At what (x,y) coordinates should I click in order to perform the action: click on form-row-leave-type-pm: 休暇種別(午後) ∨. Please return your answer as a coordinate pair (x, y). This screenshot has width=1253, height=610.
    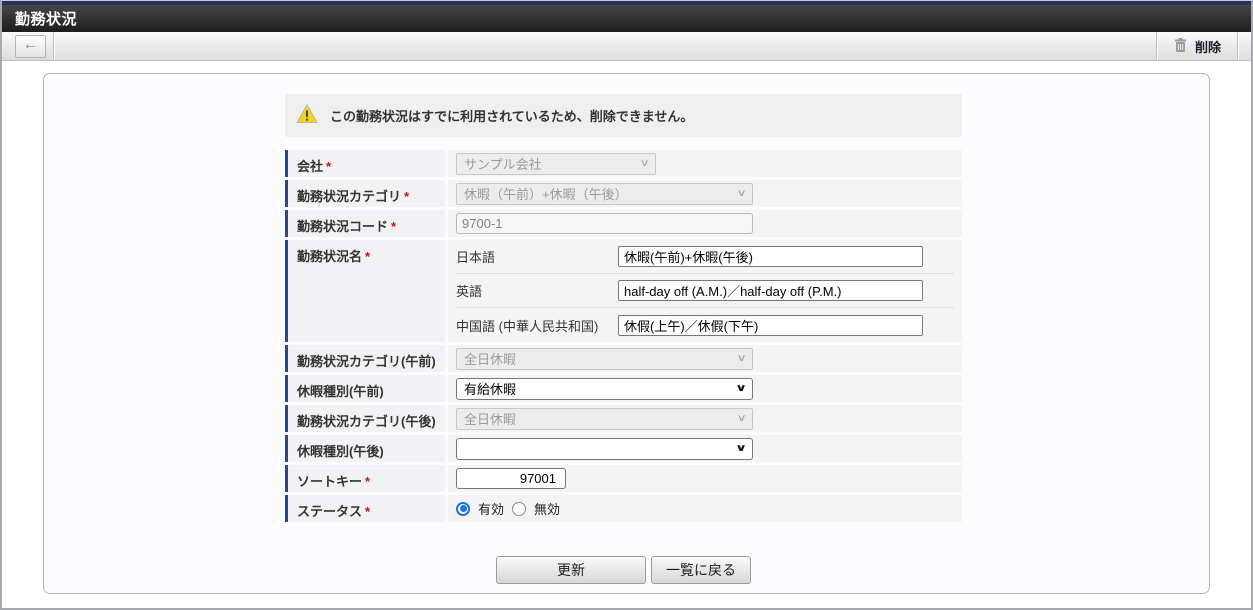
    Looking at the image, I should click on (623, 448).